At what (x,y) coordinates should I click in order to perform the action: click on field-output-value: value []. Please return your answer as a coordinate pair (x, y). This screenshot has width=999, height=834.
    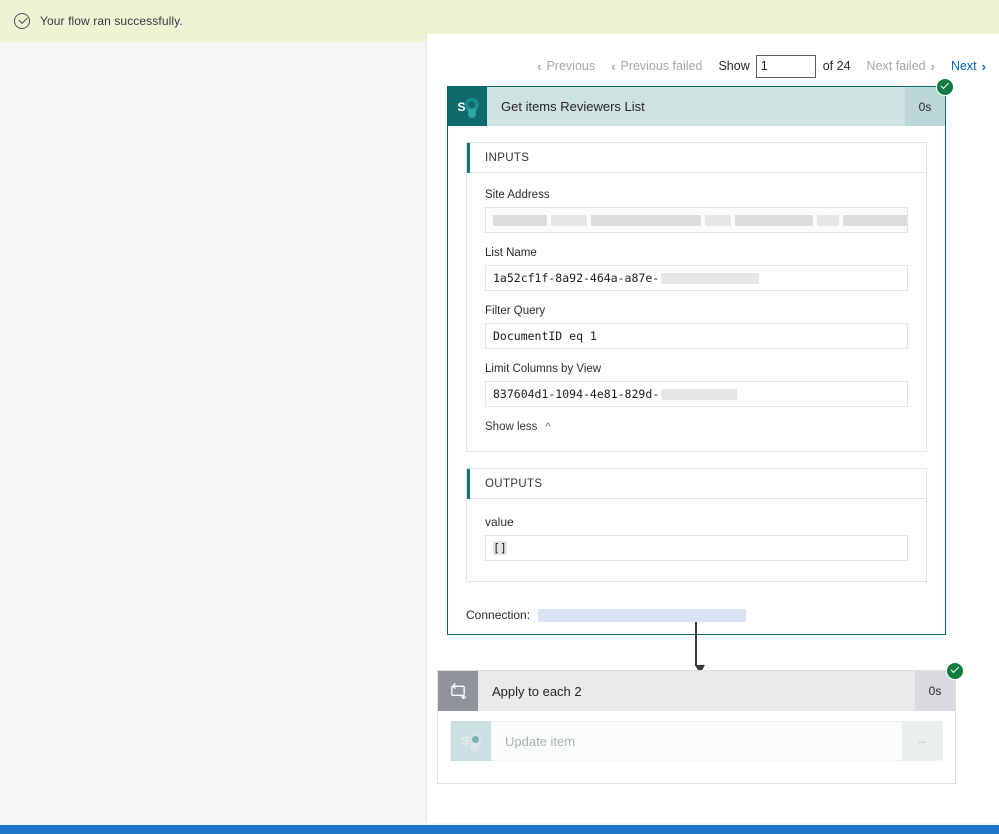
    Looking at the image, I should click on (696, 538).